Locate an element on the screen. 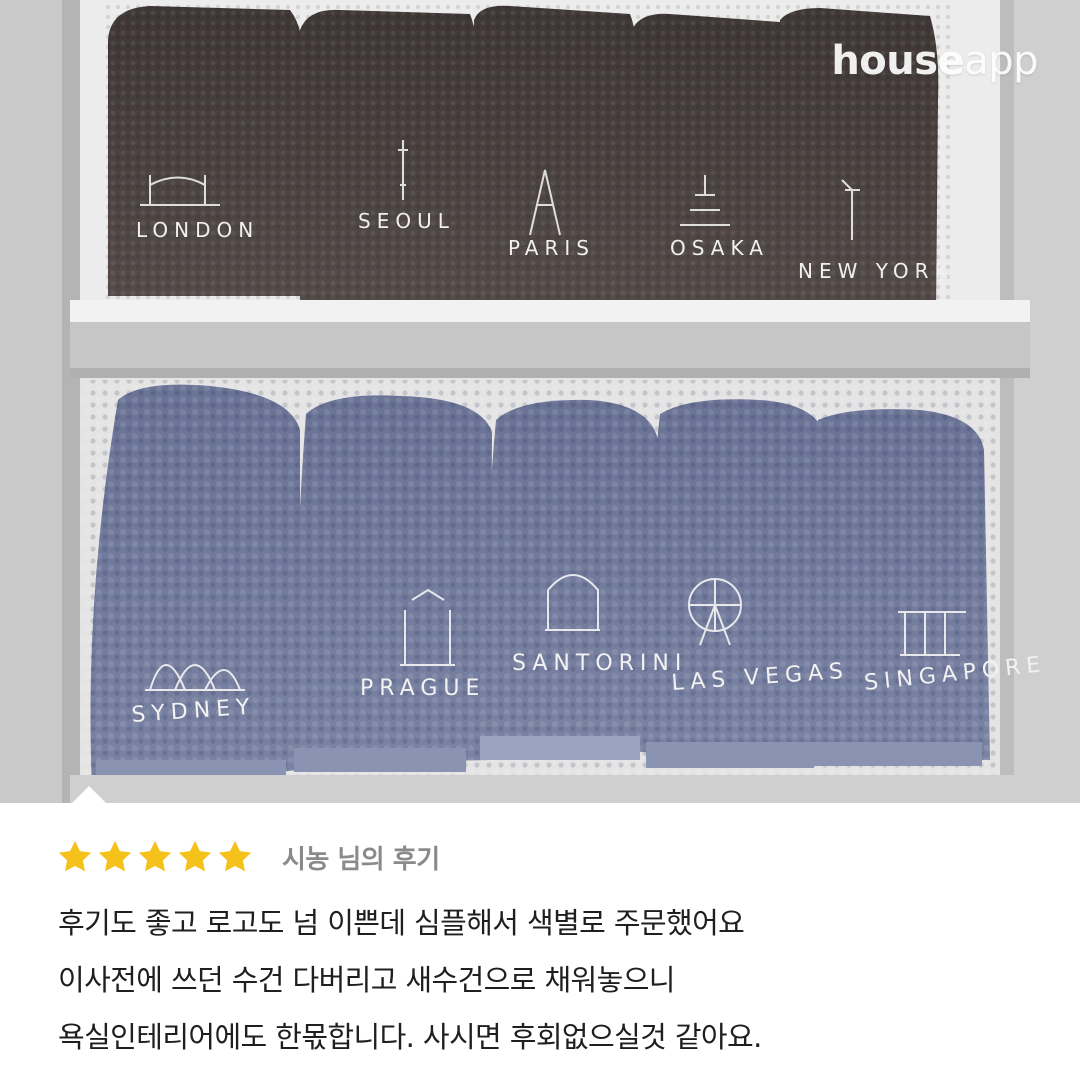 The height and width of the screenshot is (1080, 1080). svg-text: SEOUL is located at coordinates (406, 221).